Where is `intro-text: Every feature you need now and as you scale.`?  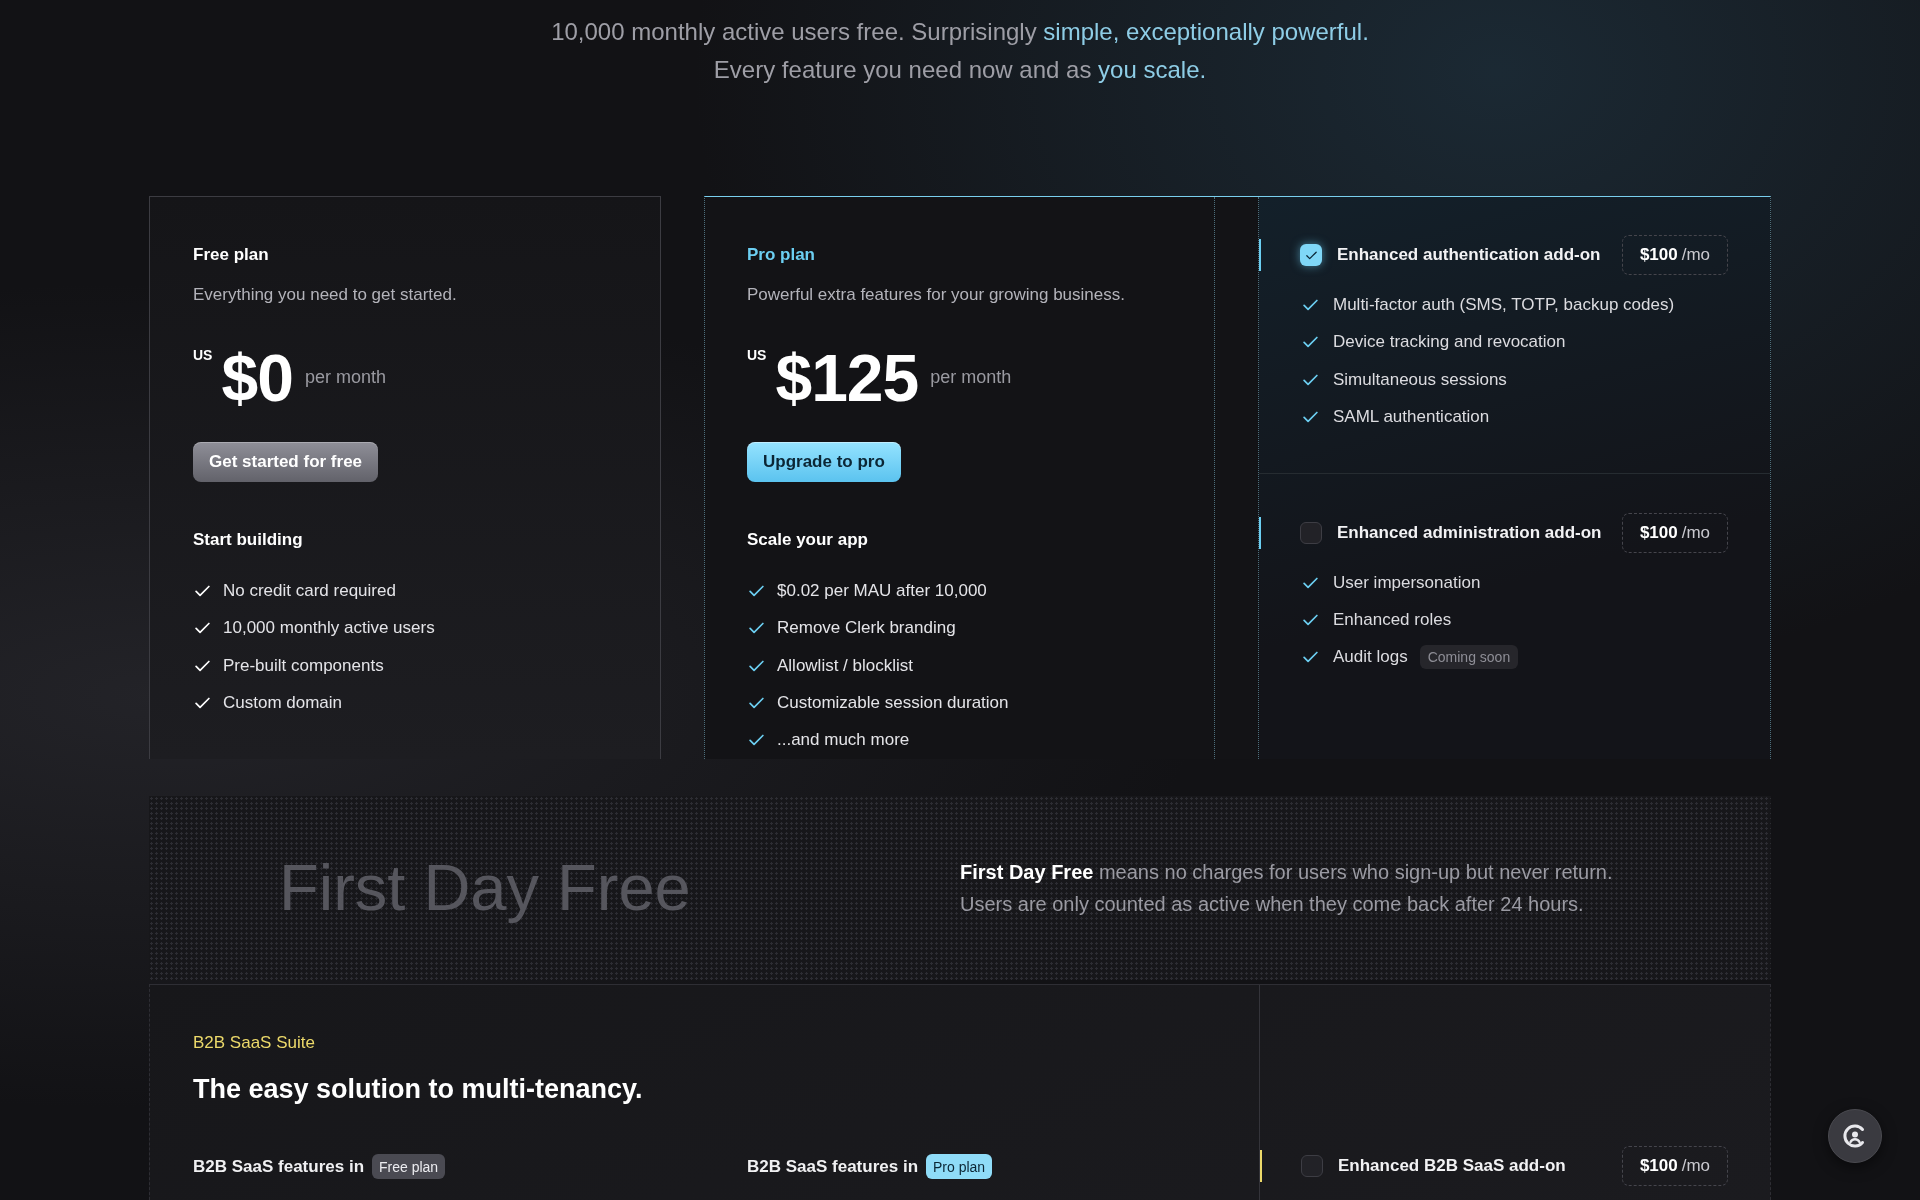
intro-text: Every feature you need now and as you scale. is located at coordinates (960, 70).